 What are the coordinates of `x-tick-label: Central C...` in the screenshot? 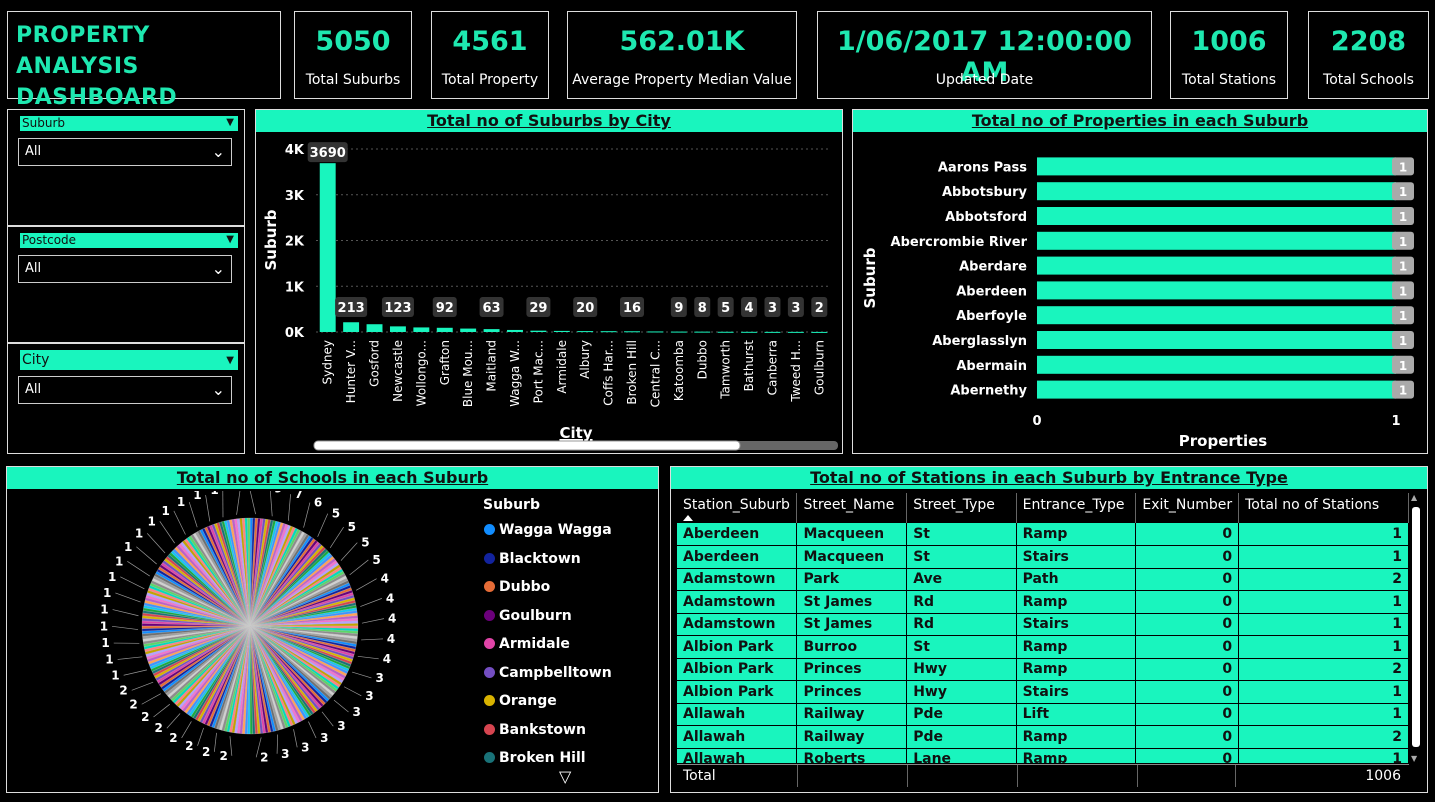 It's located at (655, 373).